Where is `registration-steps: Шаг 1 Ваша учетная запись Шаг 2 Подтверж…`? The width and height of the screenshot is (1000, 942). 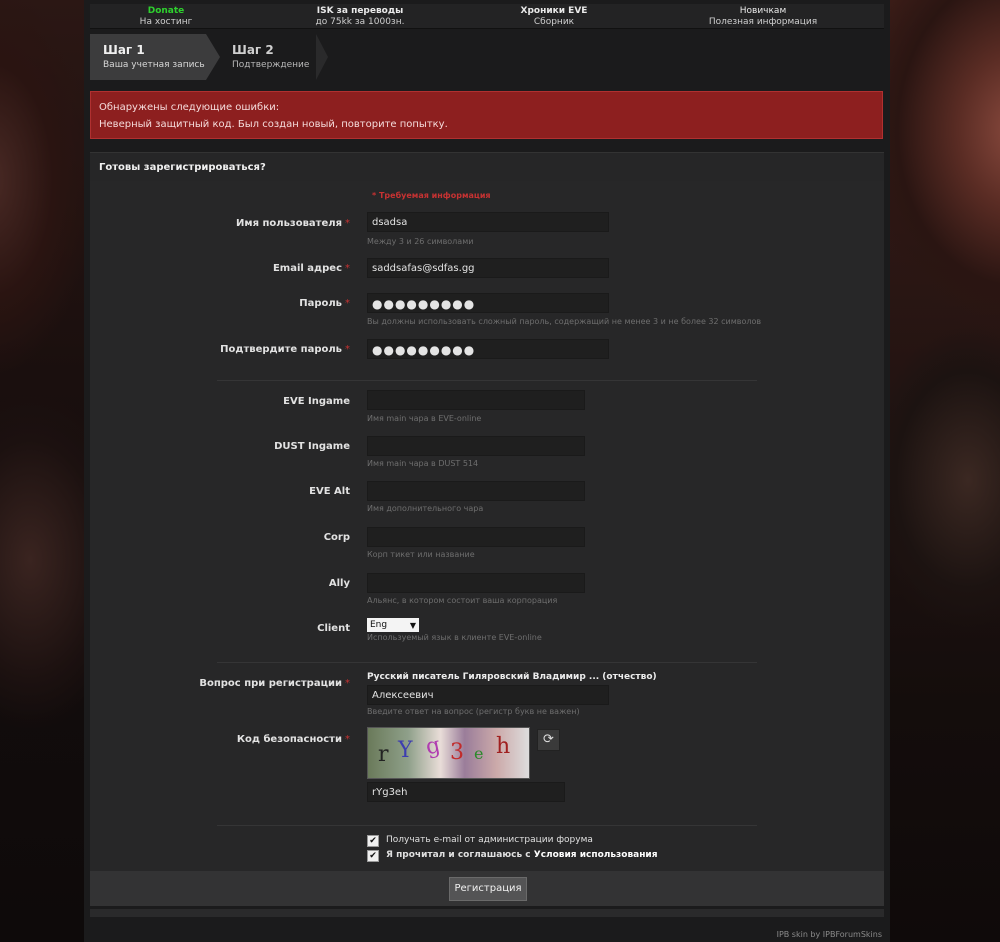 registration-steps: Шаг 1 Ваша учетная запись Шаг 2 Подтверж… is located at coordinates (487, 57).